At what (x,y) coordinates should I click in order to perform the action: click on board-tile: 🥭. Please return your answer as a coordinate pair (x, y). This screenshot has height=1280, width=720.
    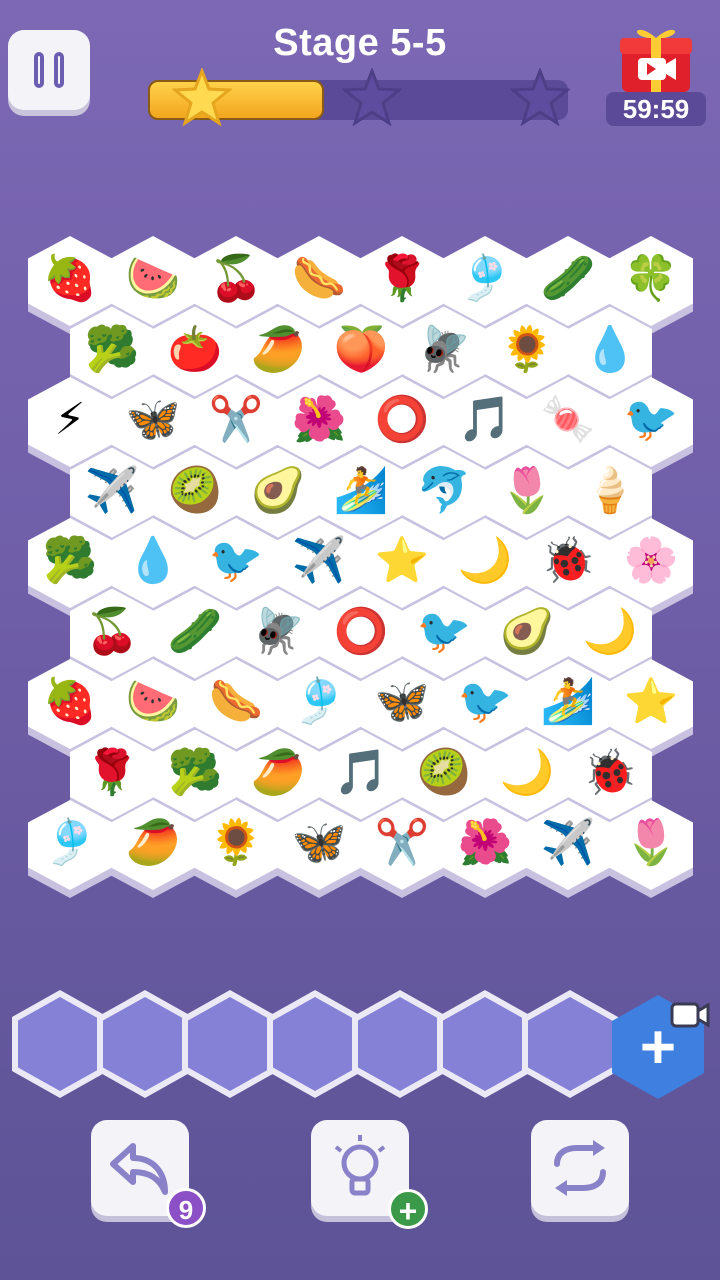
    Looking at the image, I should click on (153, 849).